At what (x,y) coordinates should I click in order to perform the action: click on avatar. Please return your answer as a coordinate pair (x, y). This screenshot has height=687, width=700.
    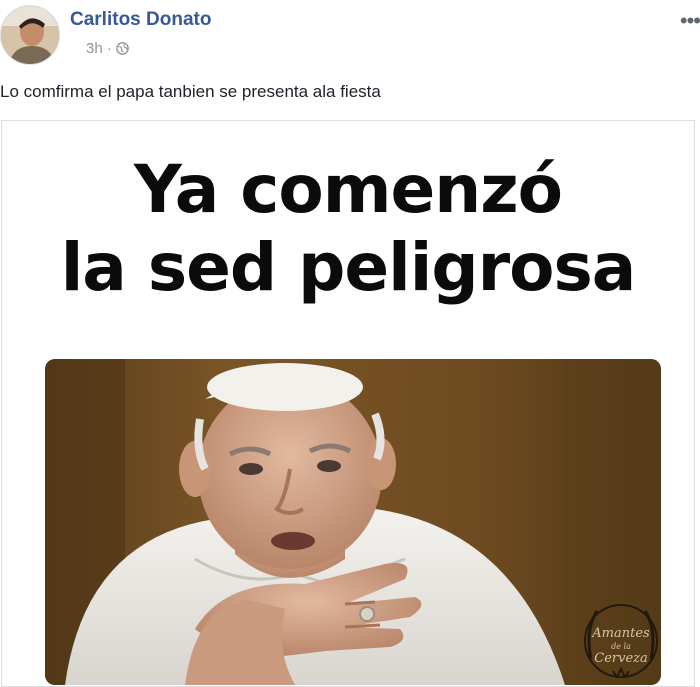
    Looking at the image, I should click on (30, 35).